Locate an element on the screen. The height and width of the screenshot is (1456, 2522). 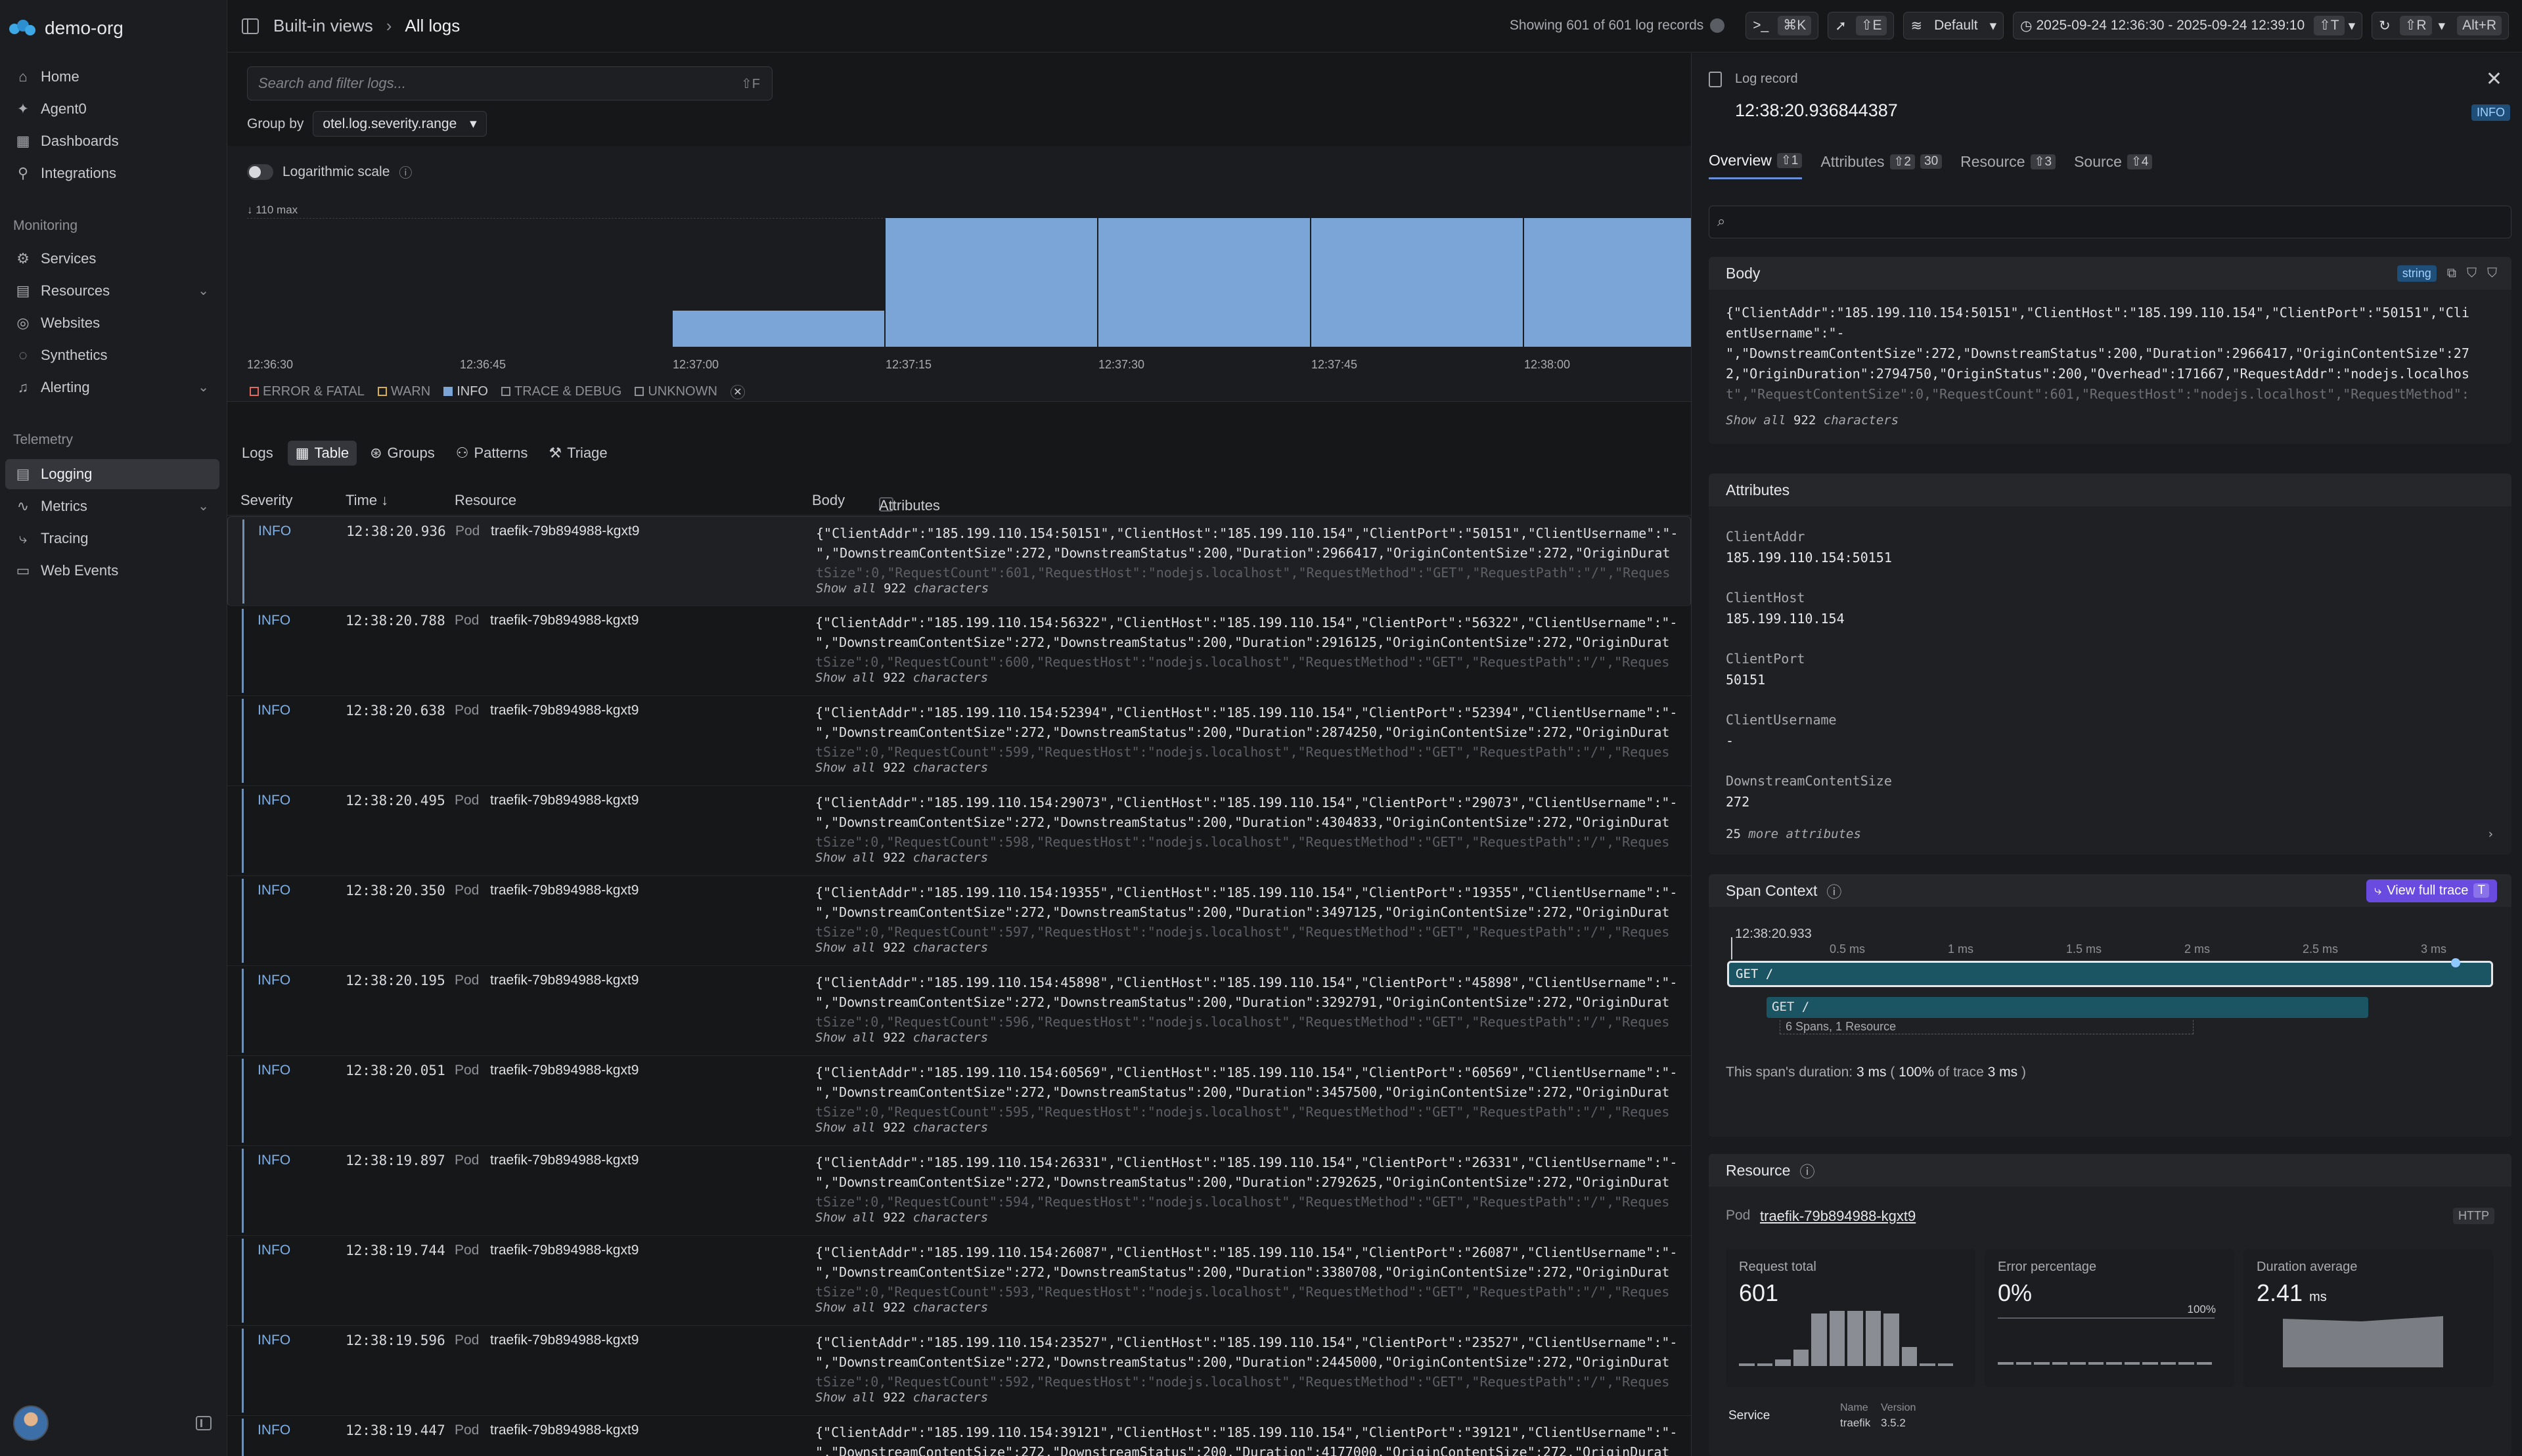
tab-triage: ⚒ Triage is located at coordinates (578, 453).